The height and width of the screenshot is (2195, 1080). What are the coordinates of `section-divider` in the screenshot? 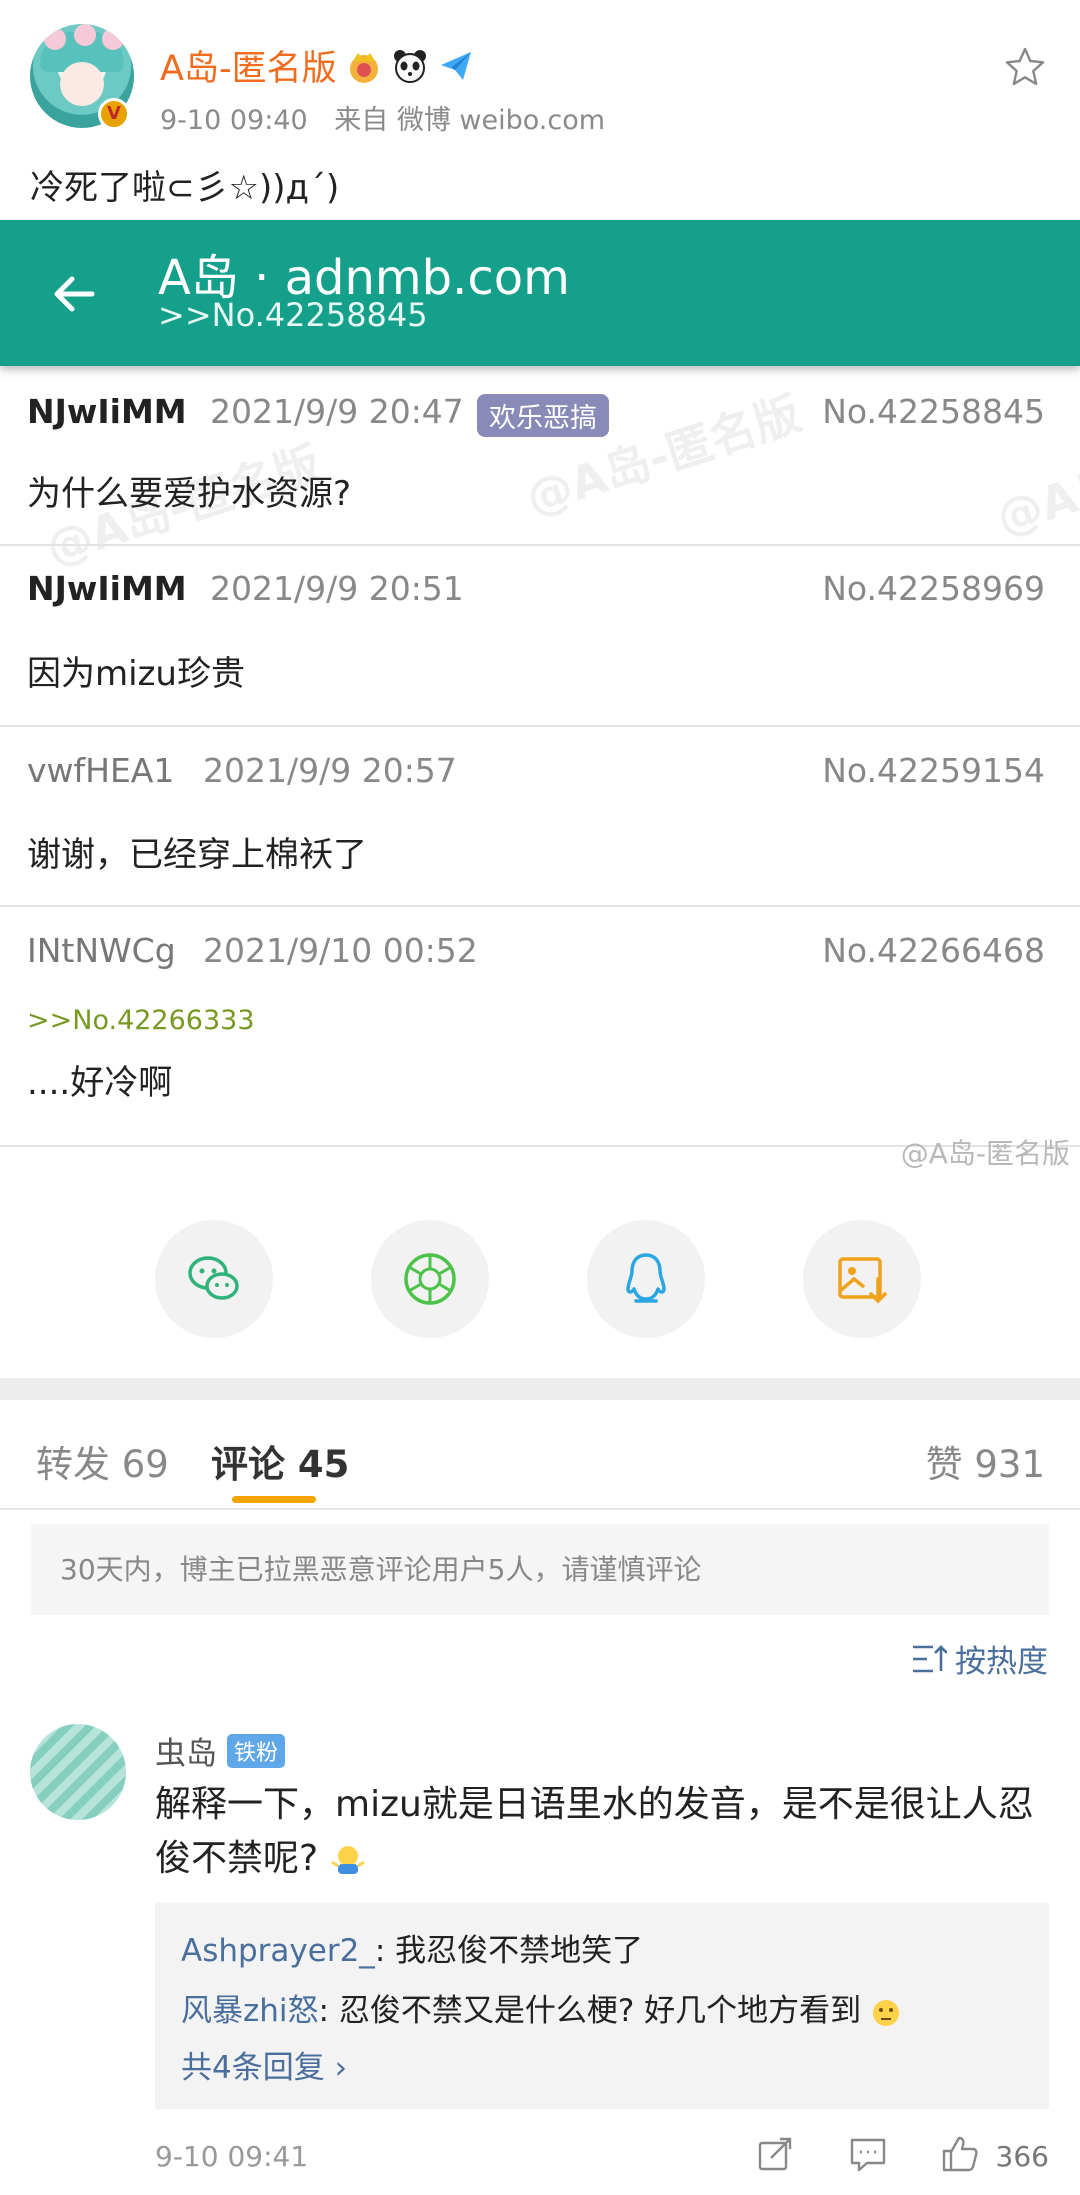 It's located at (540, 1389).